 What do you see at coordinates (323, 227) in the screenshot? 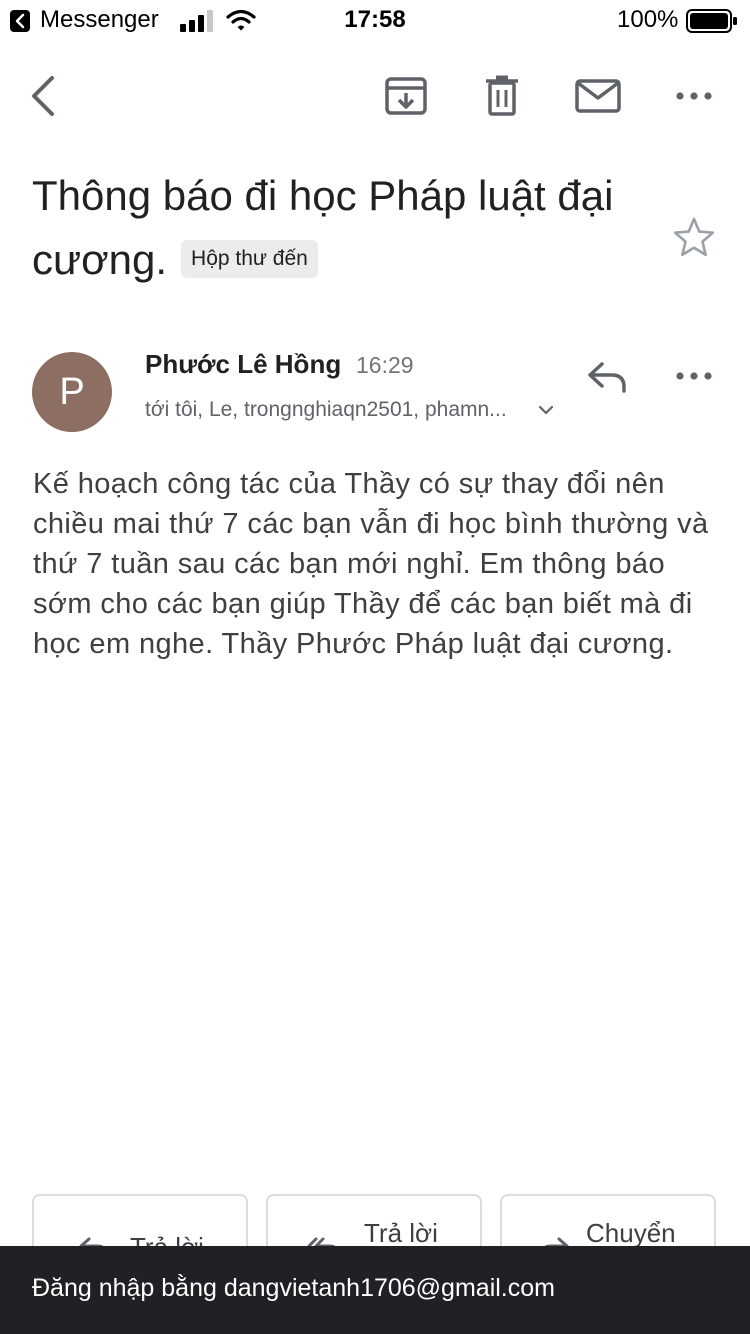
I see `subject-text: Thông báo đi học Pháp luật đại cương.` at bounding box center [323, 227].